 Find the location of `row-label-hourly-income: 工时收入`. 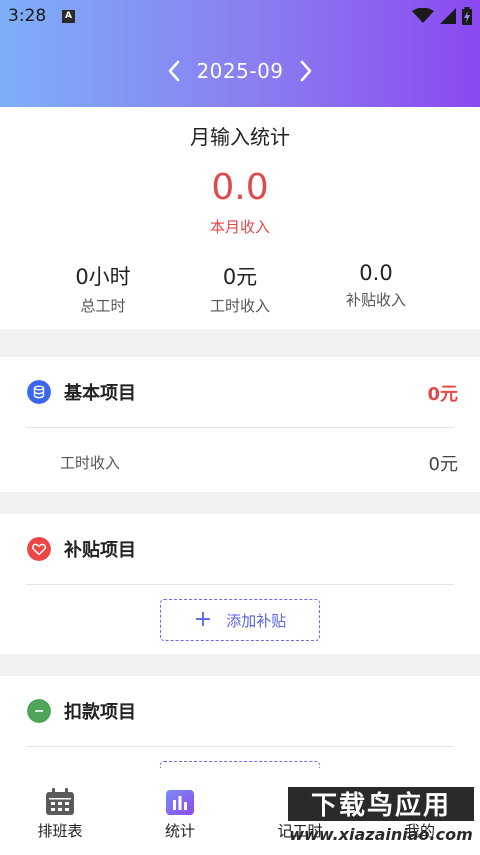

row-label-hourly-income: 工时收入 is located at coordinates (90, 463).